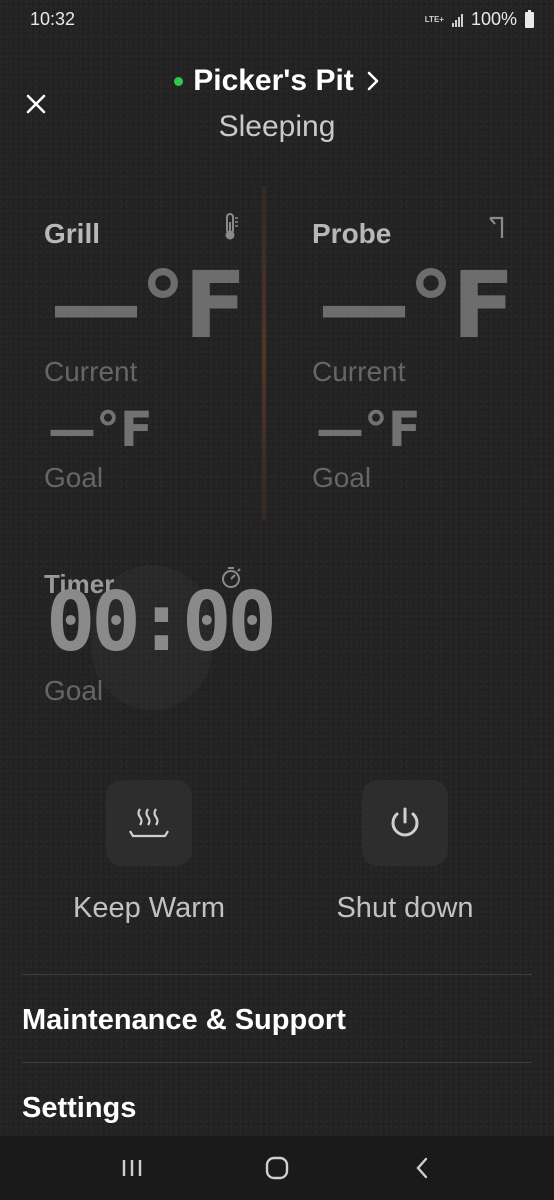 This screenshot has width=554, height=1200. Describe the element at coordinates (405, 908) in the screenshot. I see `shut-down-label: Shut down` at that location.